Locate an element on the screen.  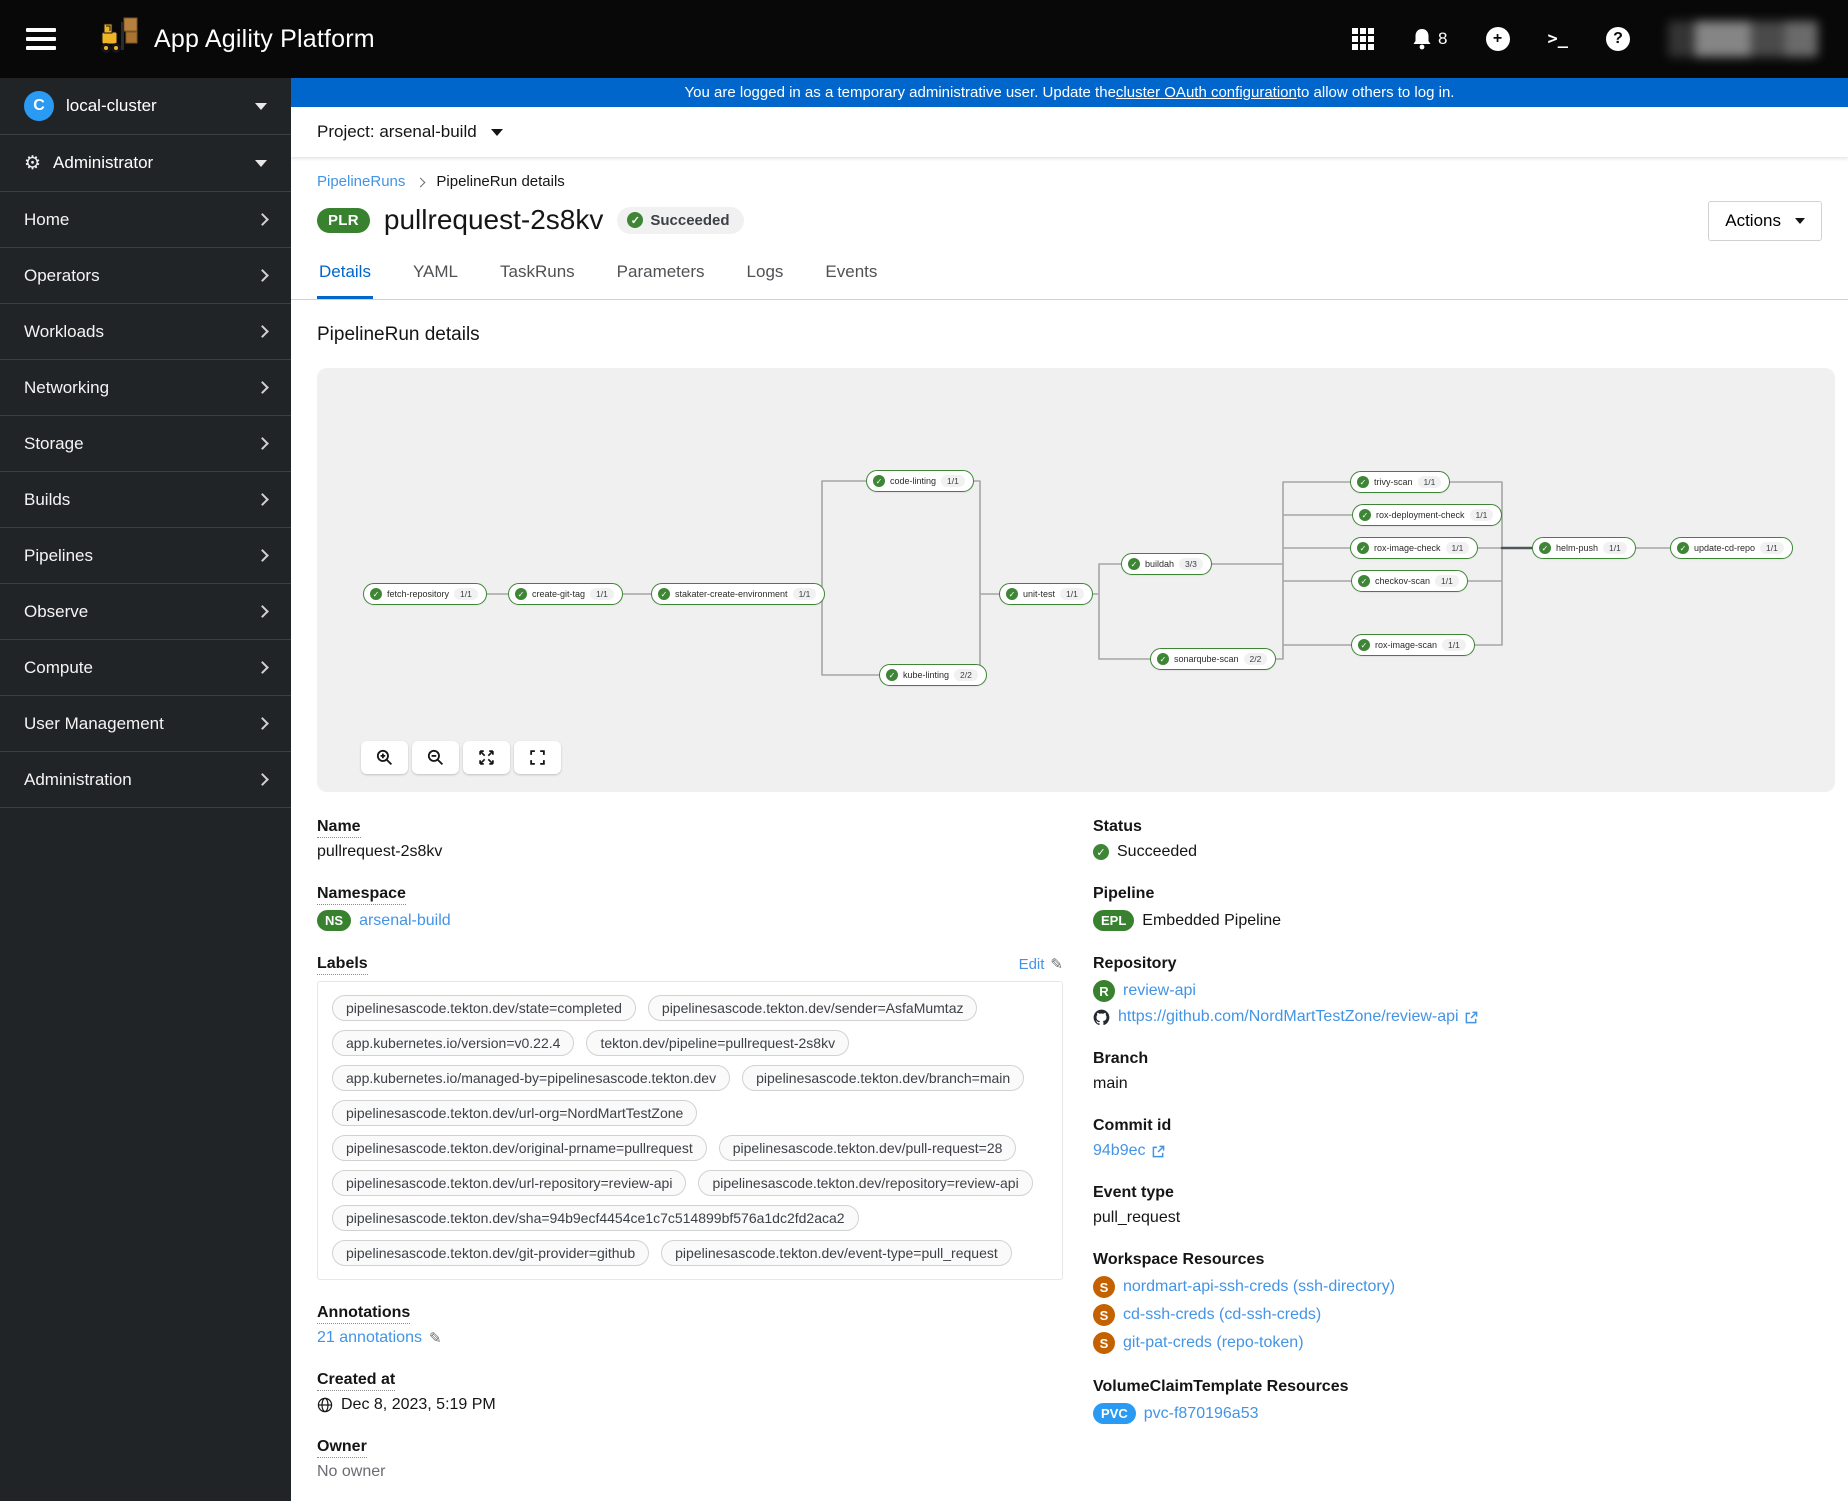
edit-labels-link: Edit is located at coordinates (1032, 964).